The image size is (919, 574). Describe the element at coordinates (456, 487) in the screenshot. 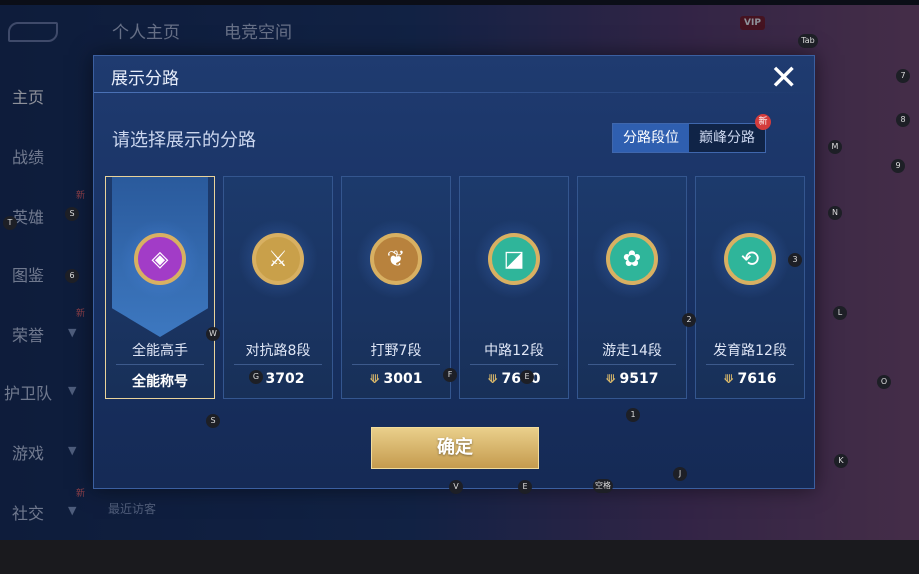

I see `key-hint: V` at that location.